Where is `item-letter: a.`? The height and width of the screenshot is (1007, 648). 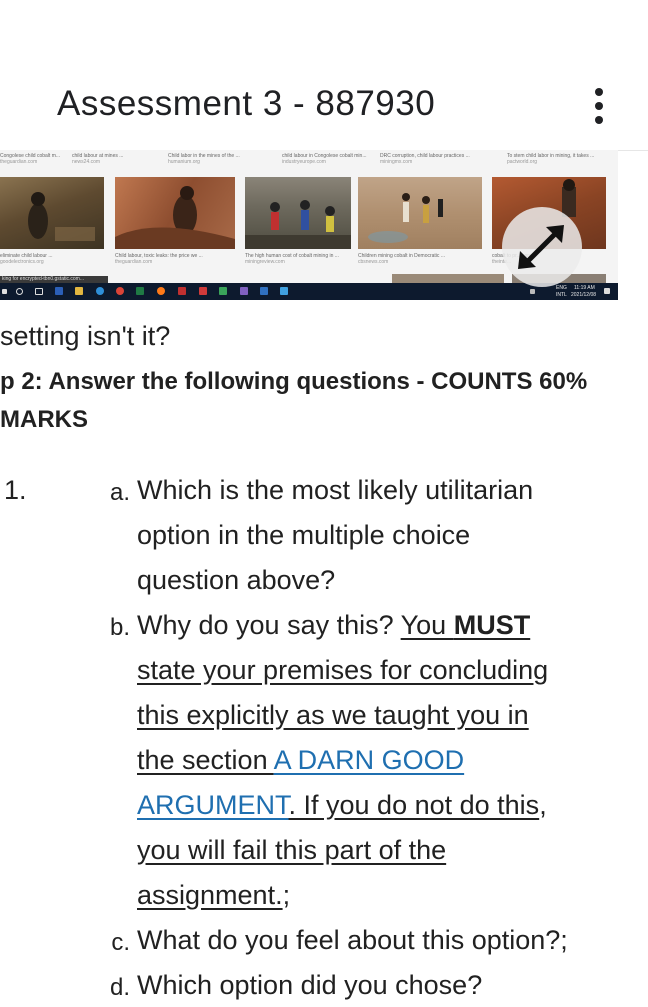 item-letter: a. is located at coordinates (119, 492).